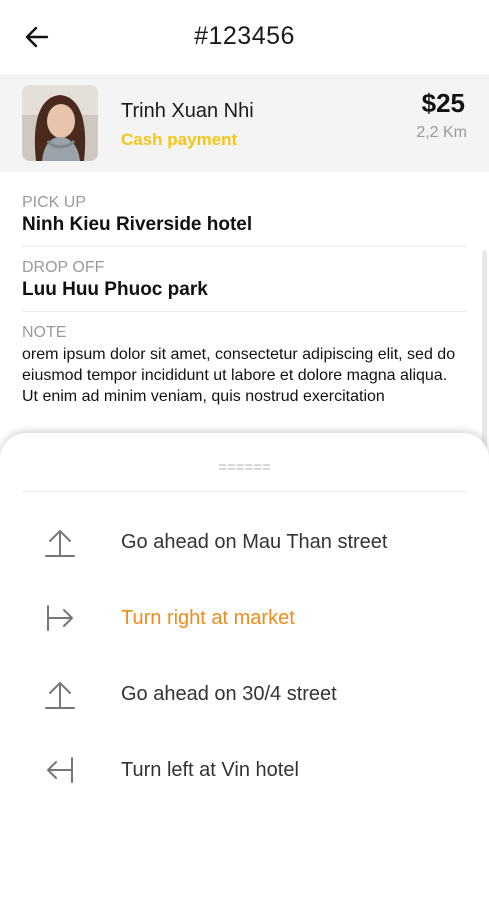 This screenshot has height=900, width=489. What do you see at coordinates (208, 618) in the screenshot?
I see `step-text: Turn right at market` at bounding box center [208, 618].